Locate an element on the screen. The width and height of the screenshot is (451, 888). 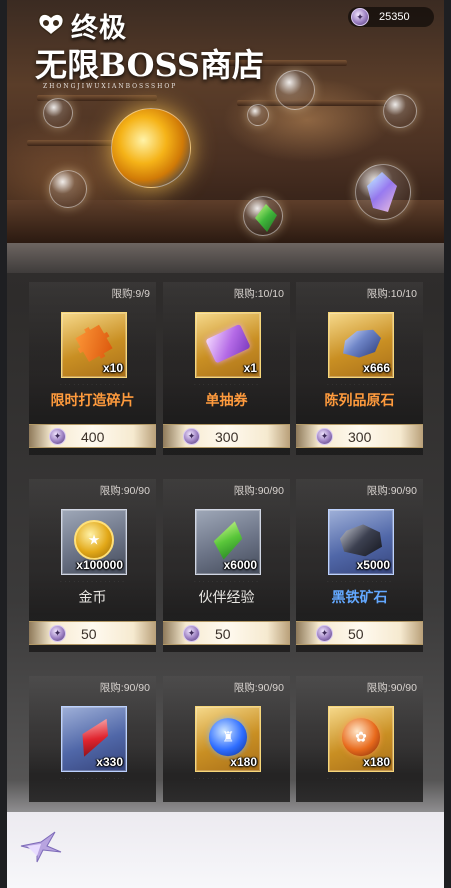
paw-icon: ✿ is located at coordinates (361, 736).